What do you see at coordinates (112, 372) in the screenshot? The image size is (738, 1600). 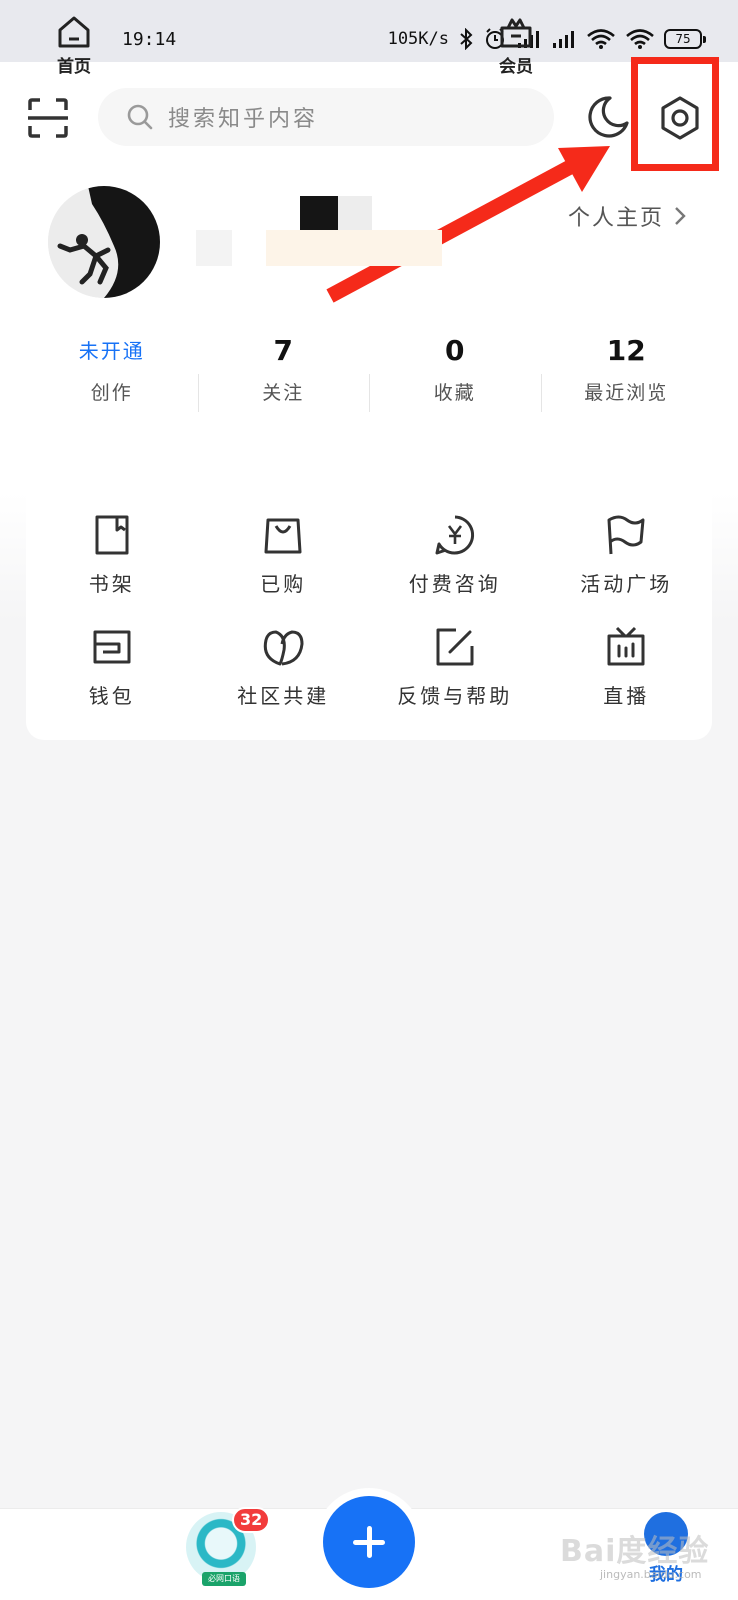 I see `stat-creation: 未开通 创作` at bounding box center [112, 372].